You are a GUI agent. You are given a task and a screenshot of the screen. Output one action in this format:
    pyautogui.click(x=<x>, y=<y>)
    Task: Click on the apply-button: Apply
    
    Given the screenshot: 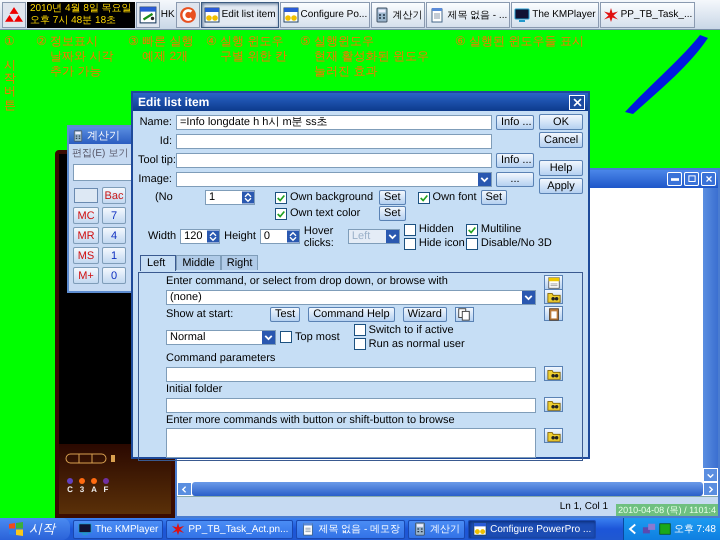 What is the action you would take?
    pyautogui.click(x=561, y=186)
    